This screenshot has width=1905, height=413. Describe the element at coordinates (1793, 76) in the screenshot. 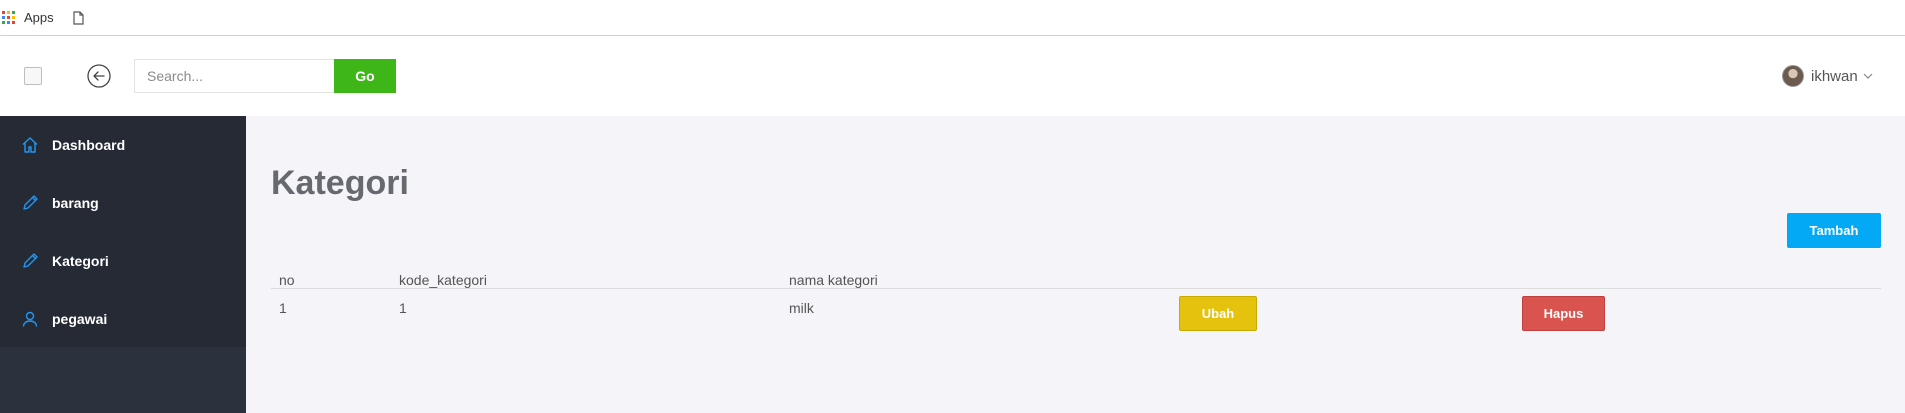

I see `avatar` at that location.